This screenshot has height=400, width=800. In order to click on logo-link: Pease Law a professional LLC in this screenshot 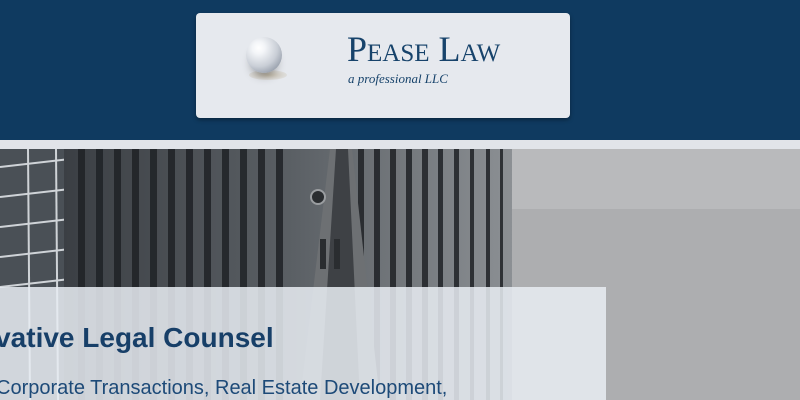, I will do `click(383, 65)`.